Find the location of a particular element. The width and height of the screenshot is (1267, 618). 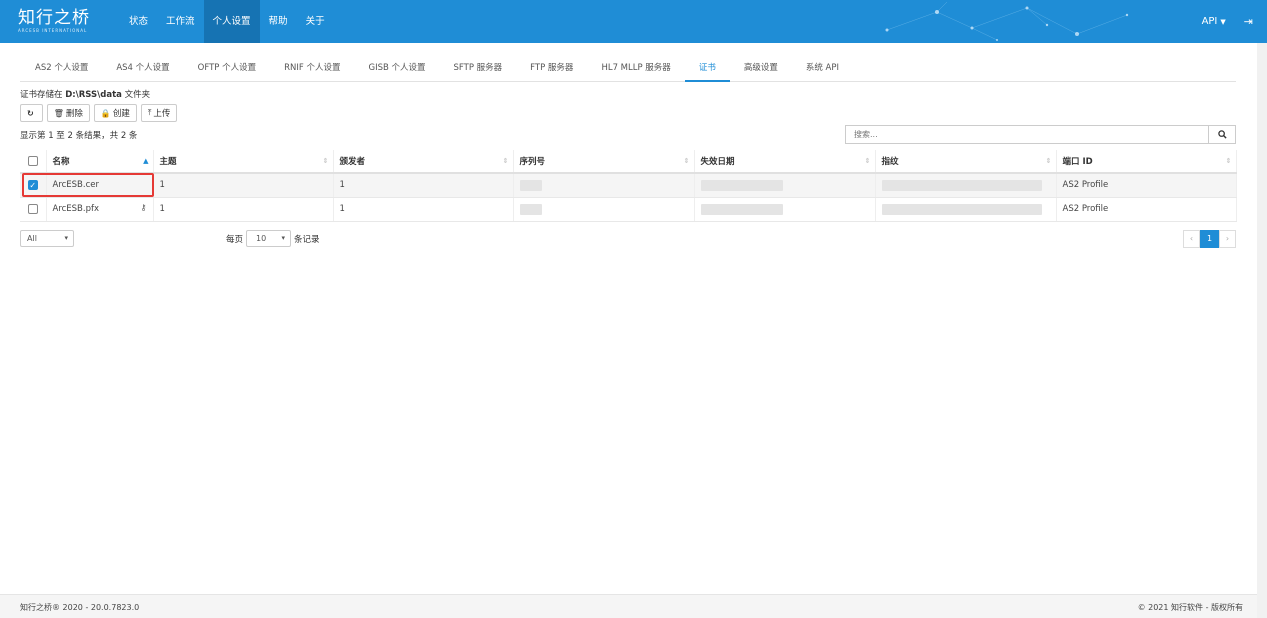

nav-item-help: 帮助 is located at coordinates (278, 21).